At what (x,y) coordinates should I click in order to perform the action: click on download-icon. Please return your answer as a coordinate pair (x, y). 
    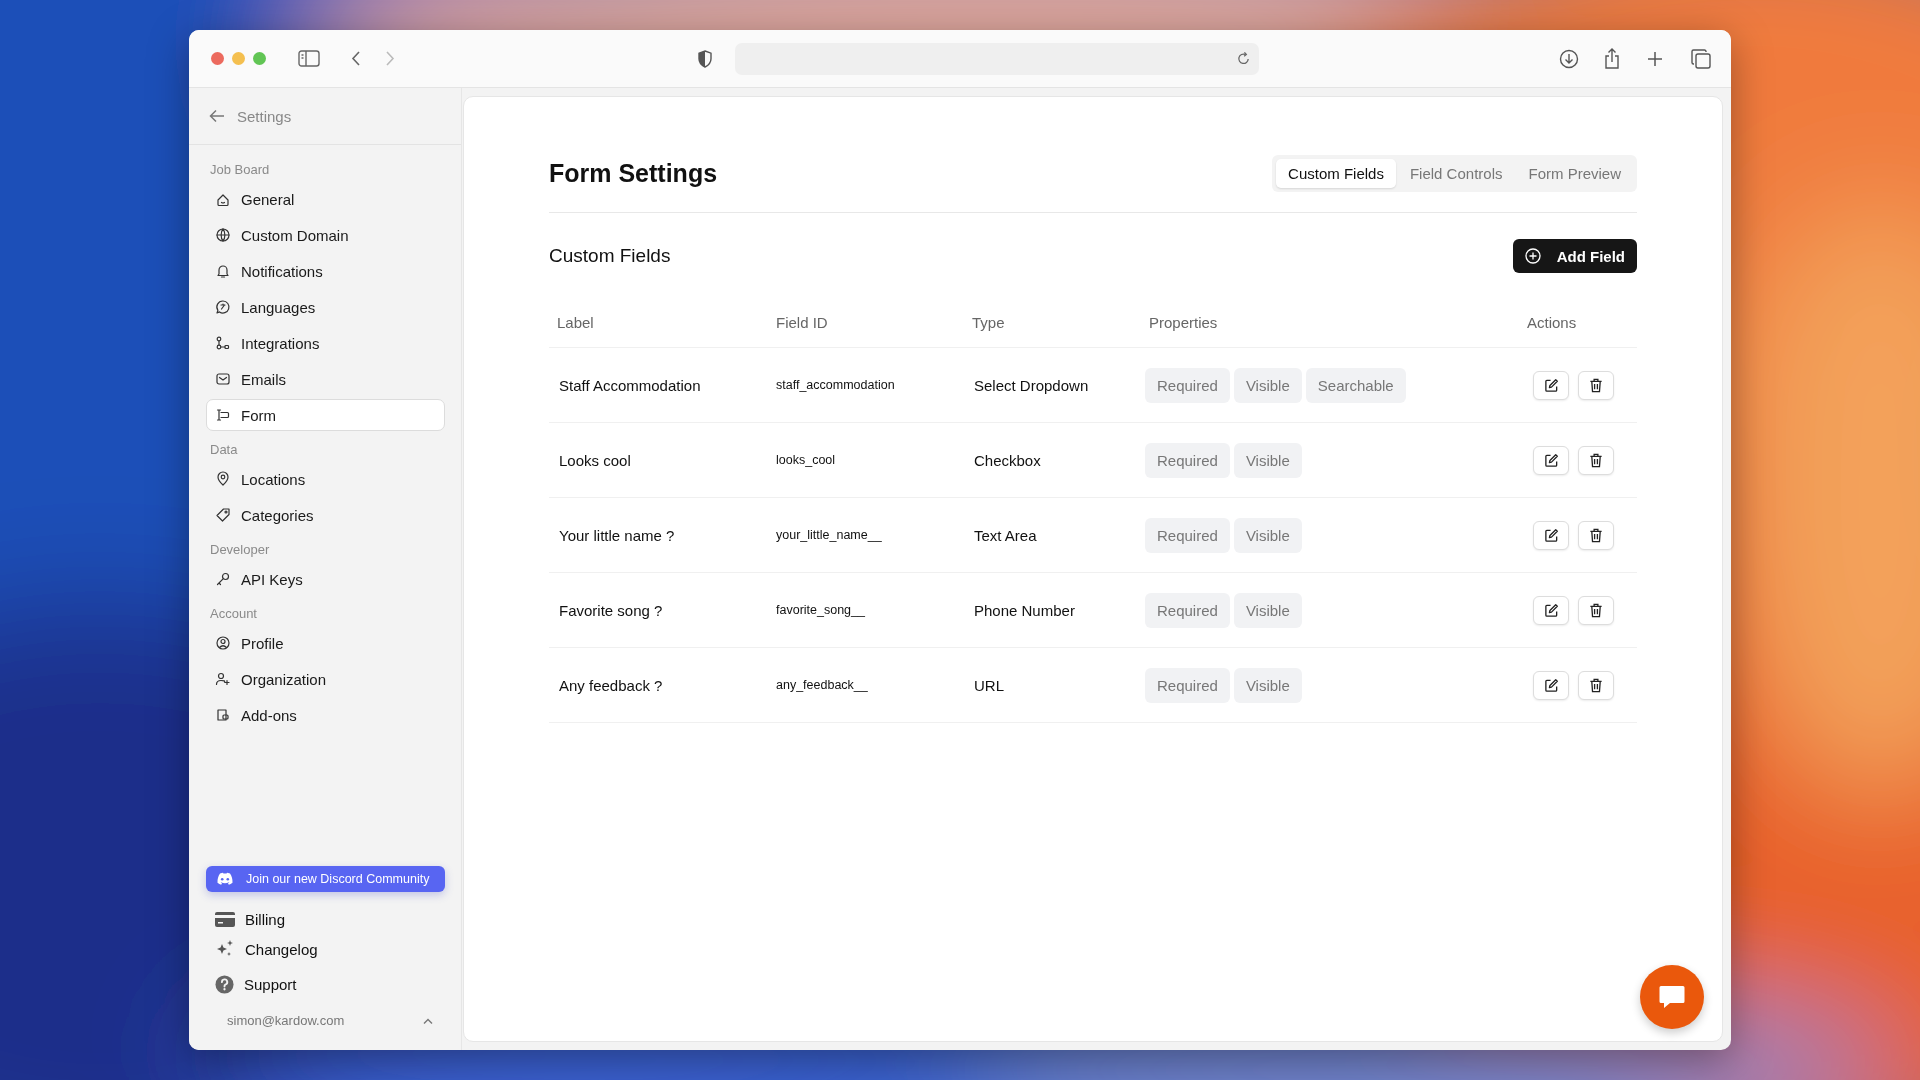
    Looking at the image, I should click on (1569, 58).